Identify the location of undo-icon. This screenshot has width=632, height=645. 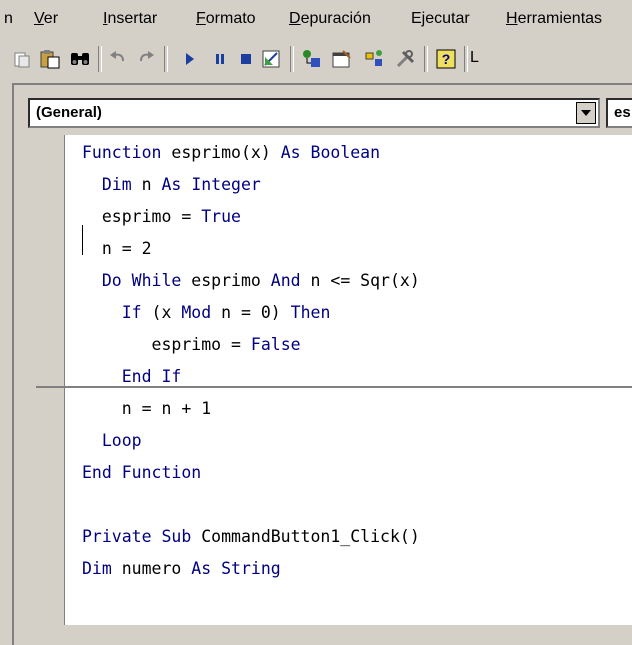
(117, 56).